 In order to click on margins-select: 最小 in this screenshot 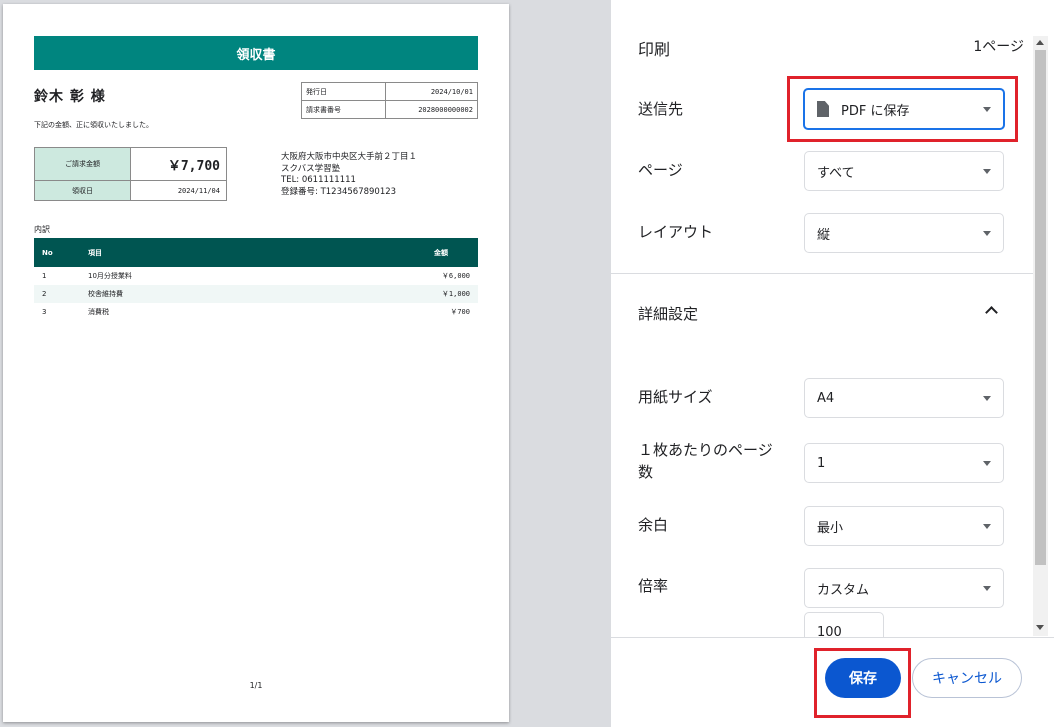, I will do `click(904, 526)`.